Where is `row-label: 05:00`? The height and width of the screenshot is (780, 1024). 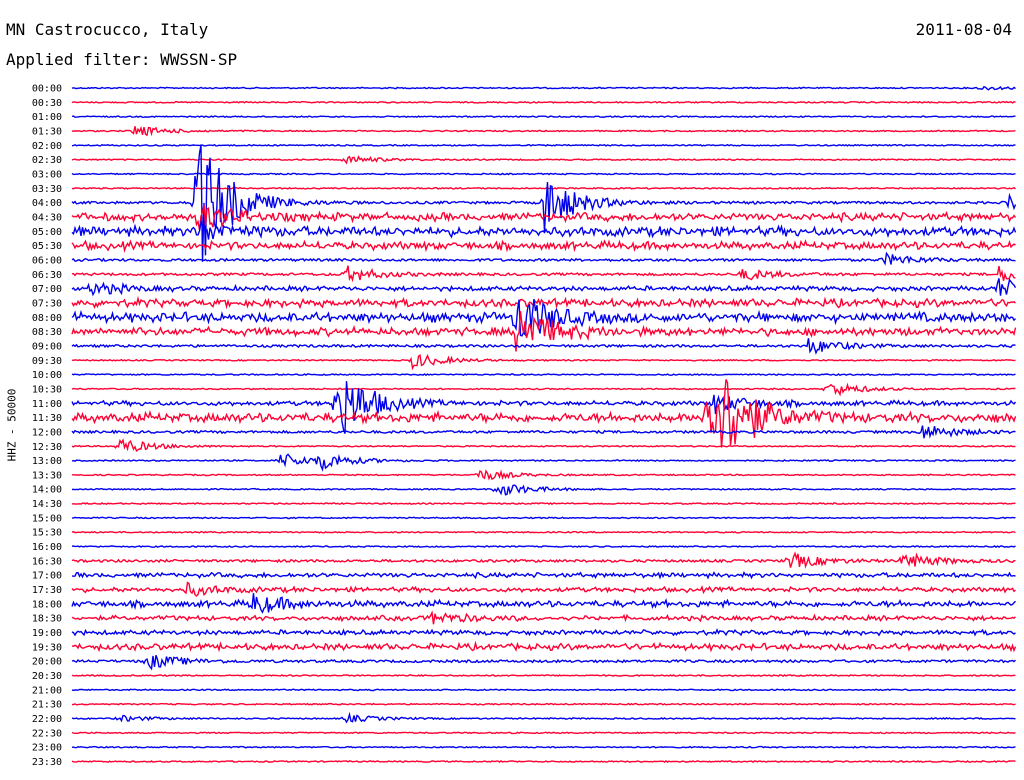
row-label: 05:00 is located at coordinates (47, 232).